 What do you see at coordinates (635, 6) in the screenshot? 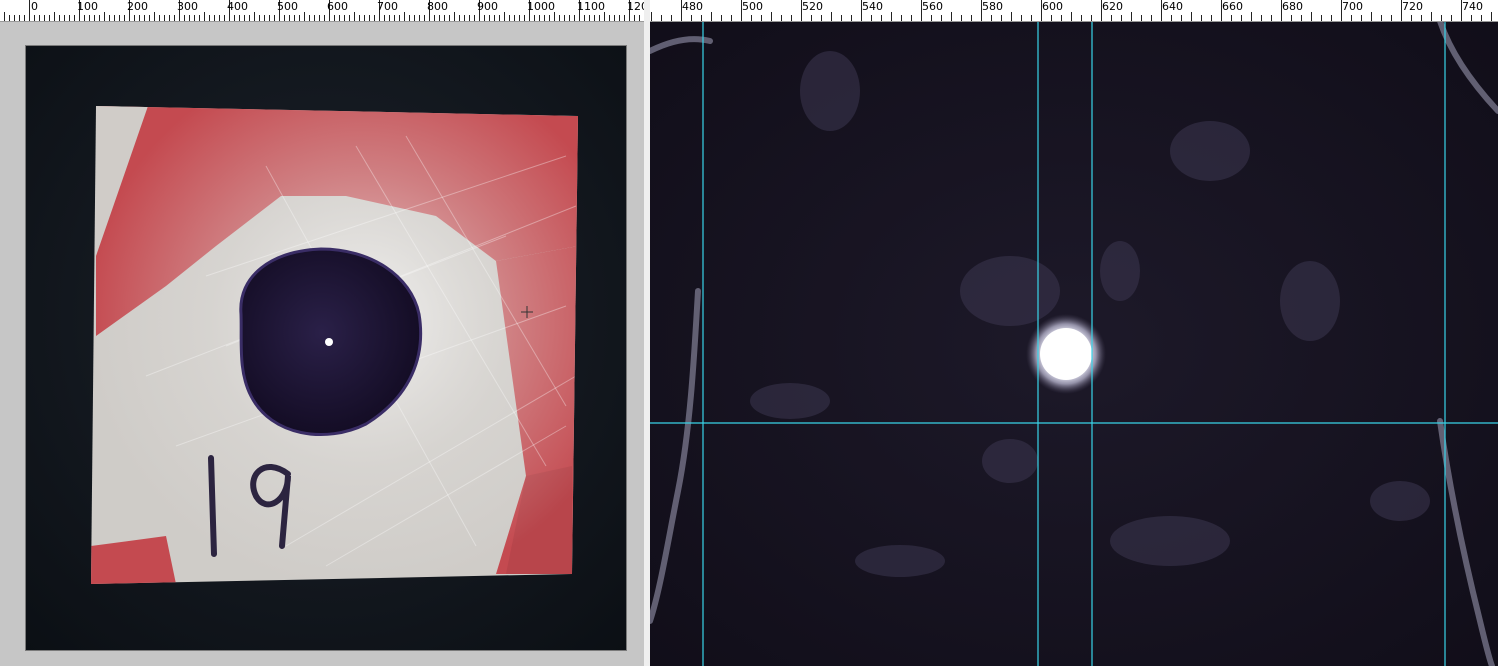
I see `ruler-label: 120` at bounding box center [635, 6].